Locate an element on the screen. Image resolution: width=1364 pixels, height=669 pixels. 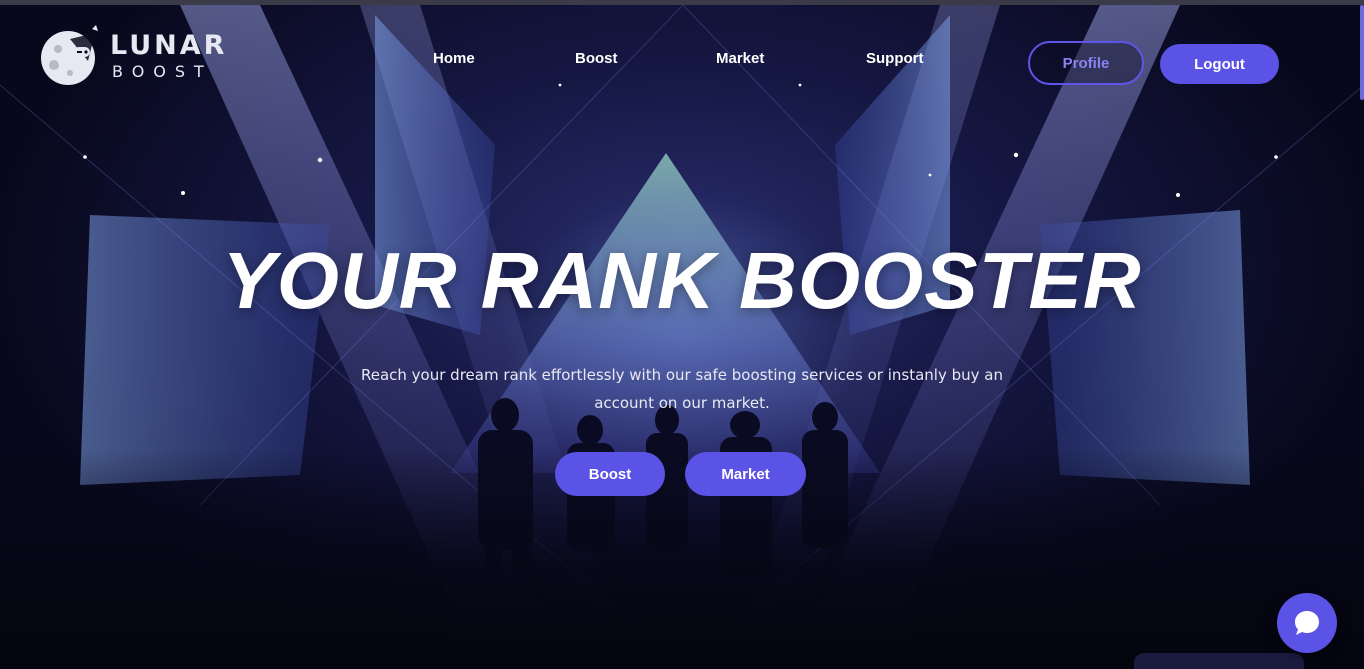
brand-logo: LUNAR BOOST is located at coordinates (133, 56).